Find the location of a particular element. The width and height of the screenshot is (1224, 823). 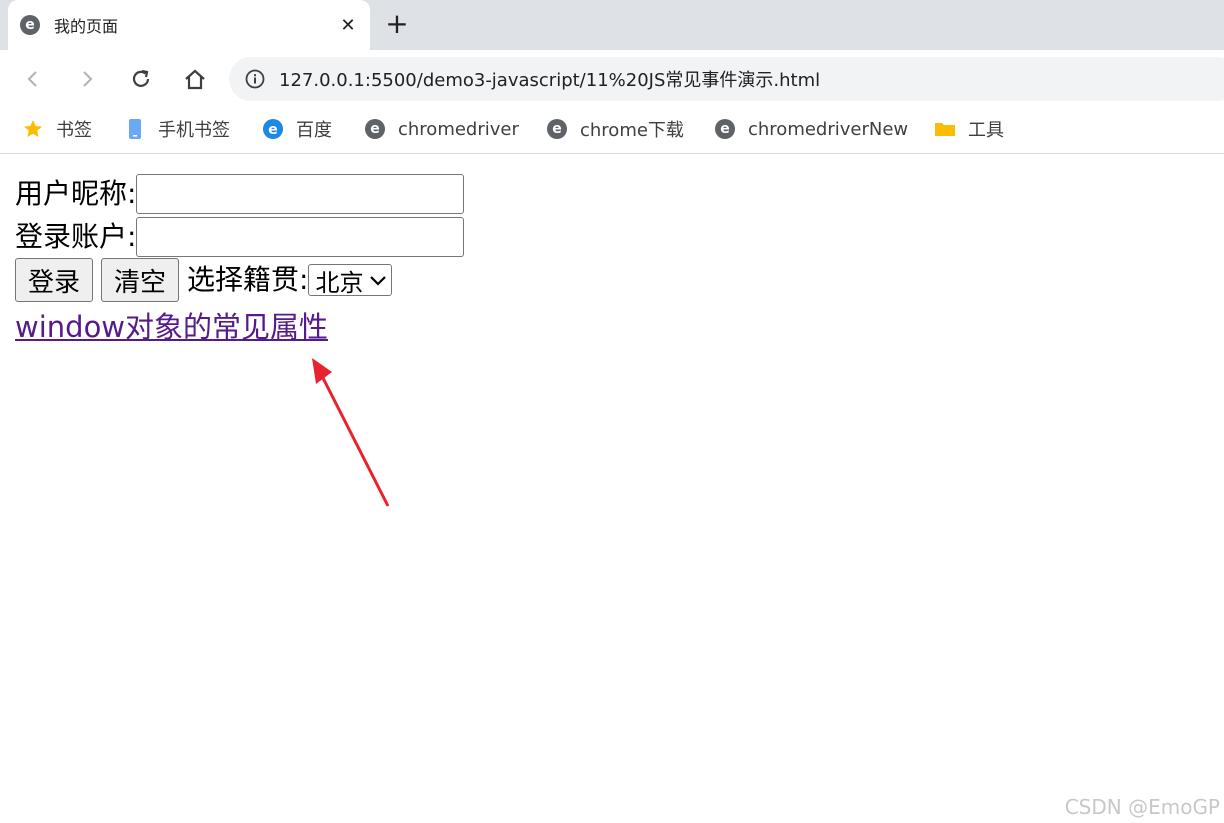

account-input is located at coordinates (300, 237).